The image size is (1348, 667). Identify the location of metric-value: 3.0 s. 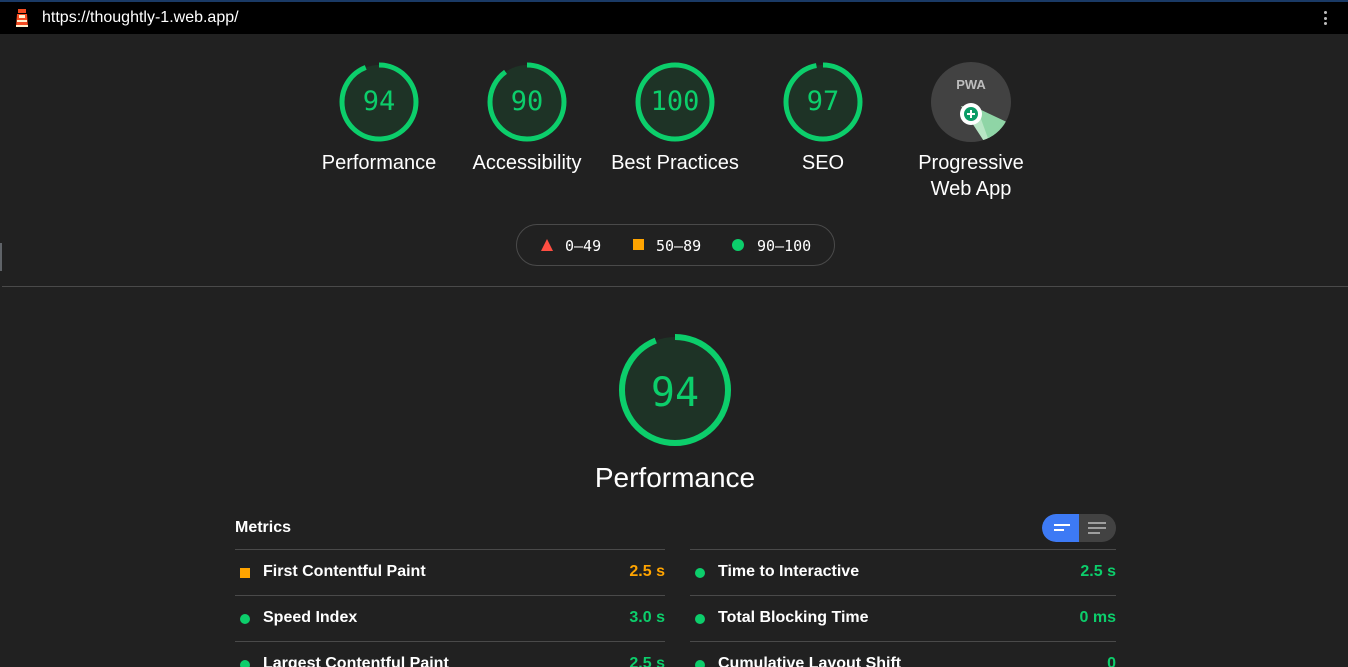
(647, 617).